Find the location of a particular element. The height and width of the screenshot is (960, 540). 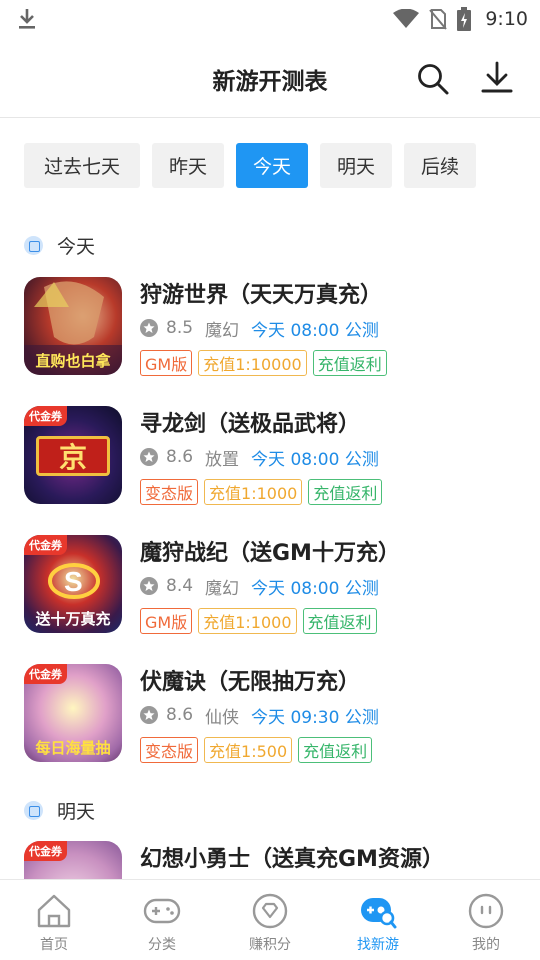

game-name: 幻想小勇士（送真充GM资源） is located at coordinates (292, 859).